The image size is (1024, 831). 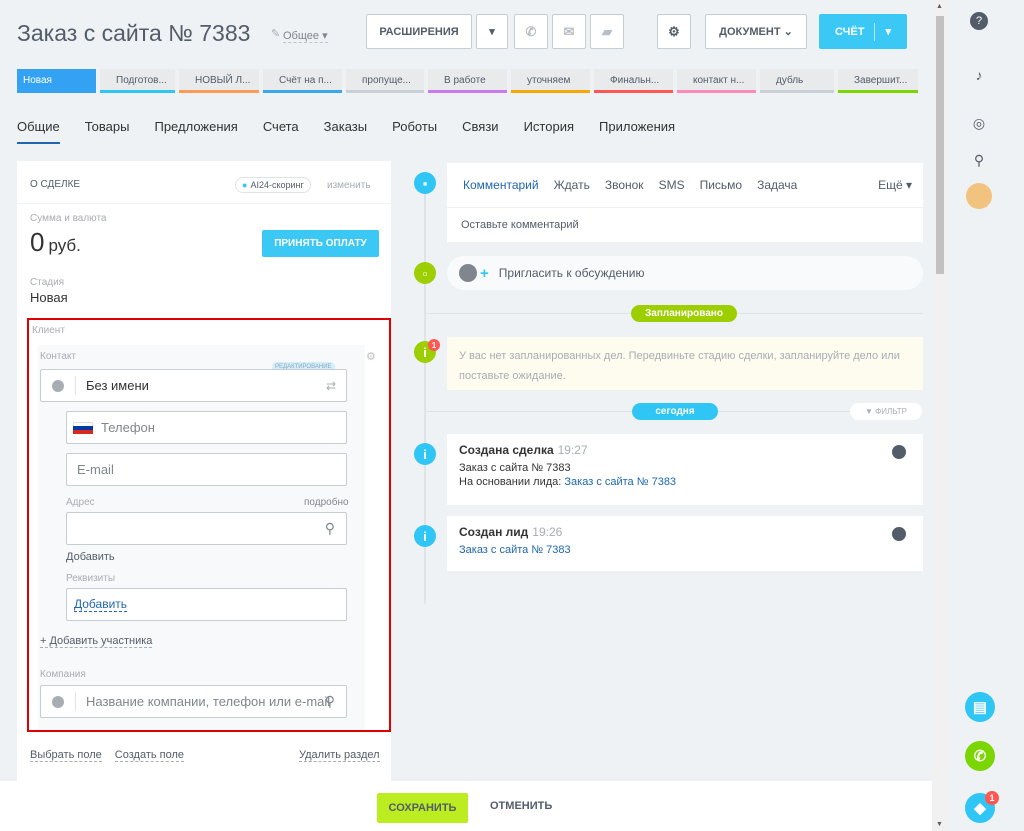 What do you see at coordinates (419, 31) in the screenshot?
I see `extensions-button: РАСШИРЕНИЯ` at bounding box center [419, 31].